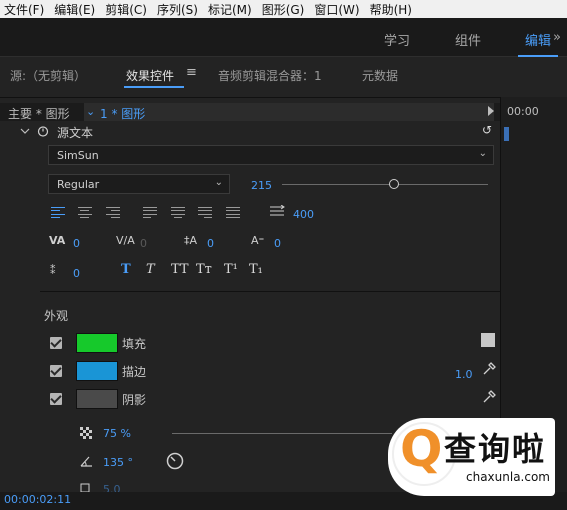  I want to click on fill-label: 填充, so click(134, 344).